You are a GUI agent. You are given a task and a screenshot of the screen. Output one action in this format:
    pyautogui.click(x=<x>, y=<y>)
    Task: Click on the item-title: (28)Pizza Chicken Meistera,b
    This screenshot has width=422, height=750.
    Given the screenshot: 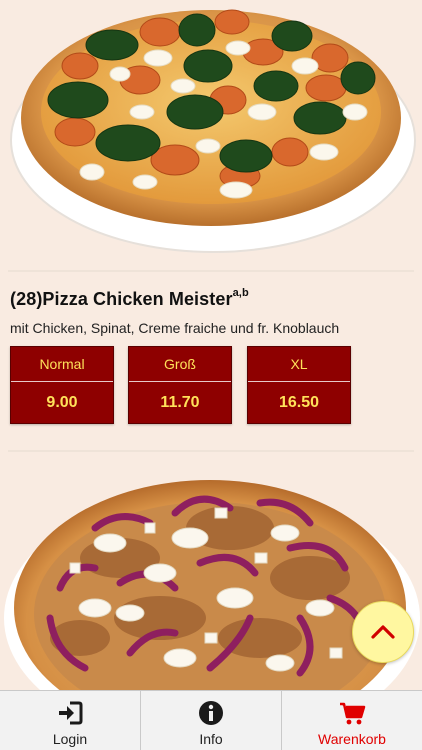 What is the action you would take?
    pyautogui.click(x=129, y=298)
    